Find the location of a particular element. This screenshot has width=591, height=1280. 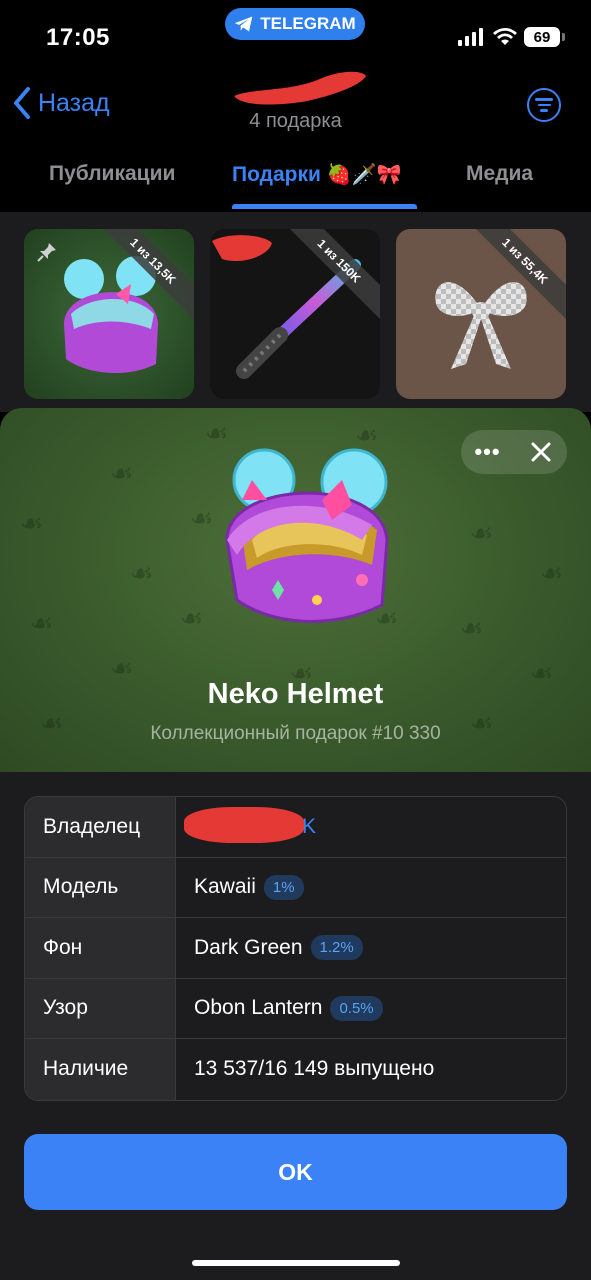

battery-level: 69 is located at coordinates (542, 37).